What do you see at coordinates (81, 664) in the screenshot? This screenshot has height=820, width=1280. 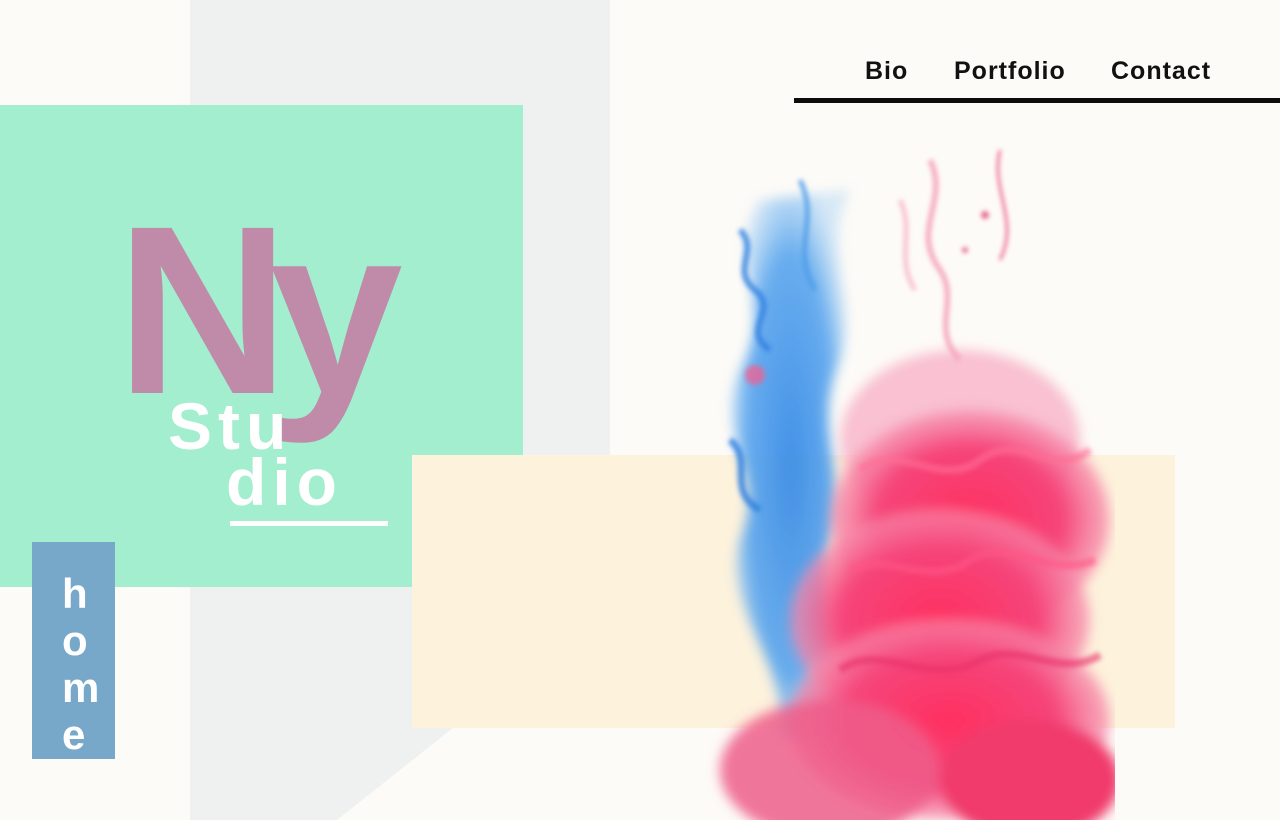 I see `home-tab-label: home` at bounding box center [81, 664].